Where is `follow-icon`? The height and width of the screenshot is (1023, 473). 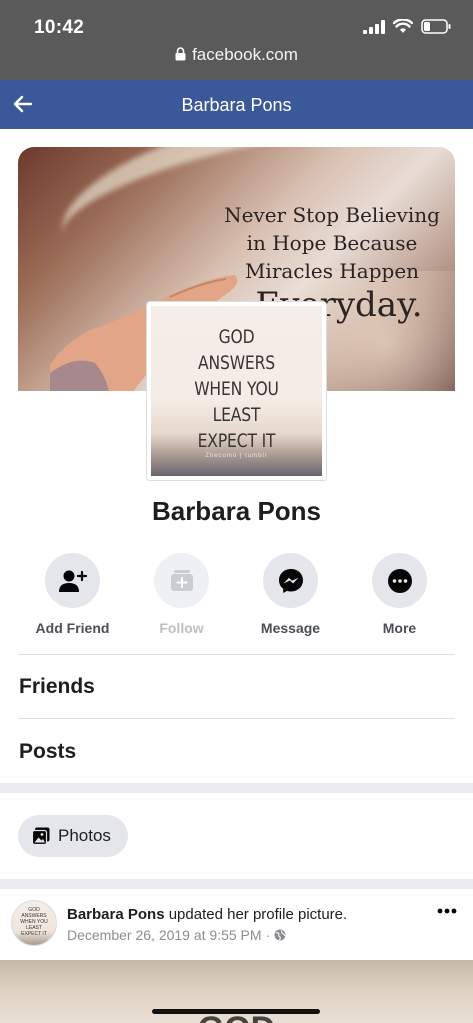
follow-icon is located at coordinates (181, 580).